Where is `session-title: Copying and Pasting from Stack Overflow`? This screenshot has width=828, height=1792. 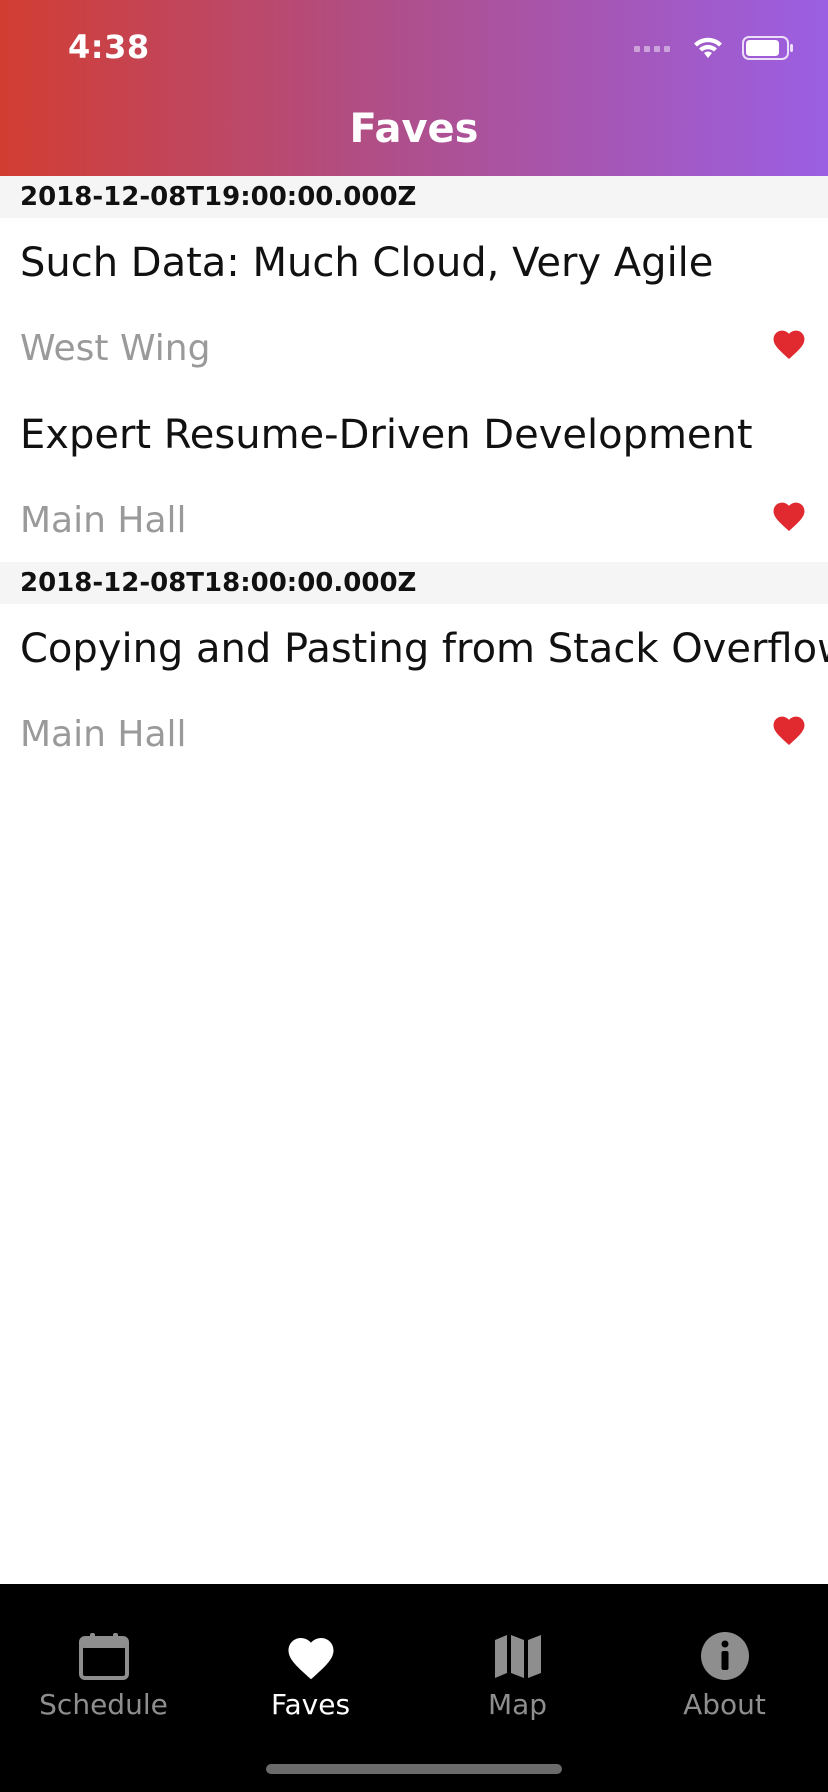 session-title: Copying and Pasting from Stack Overflow is located at coordinates (424, 649).